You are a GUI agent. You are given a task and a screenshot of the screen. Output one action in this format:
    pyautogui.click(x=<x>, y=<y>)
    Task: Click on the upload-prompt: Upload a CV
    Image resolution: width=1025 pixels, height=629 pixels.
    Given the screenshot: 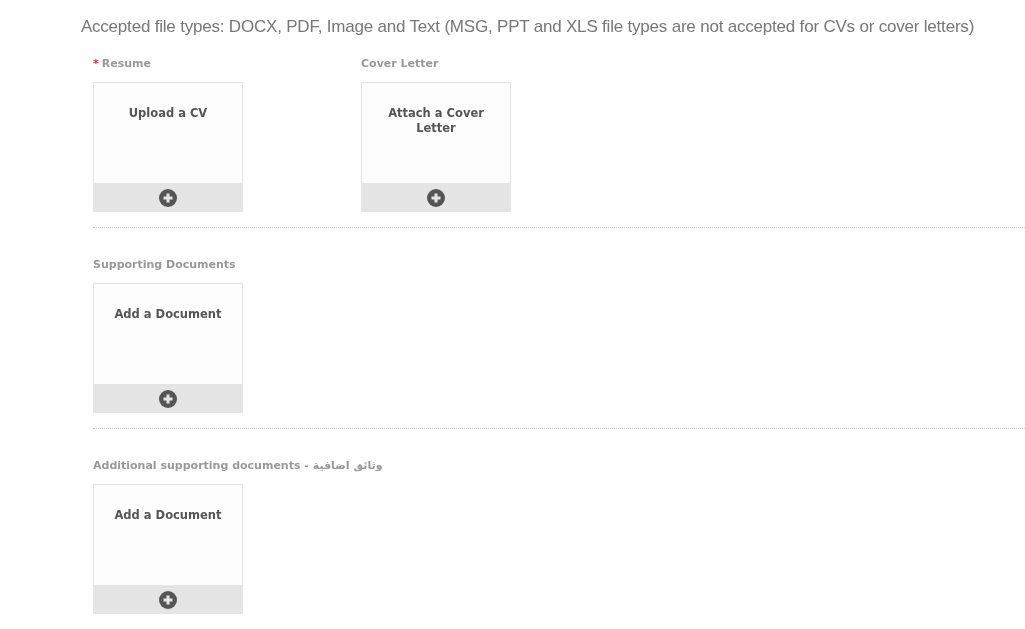 What is the action you would take?
    pyautogui.click(x=168, y=113)
    